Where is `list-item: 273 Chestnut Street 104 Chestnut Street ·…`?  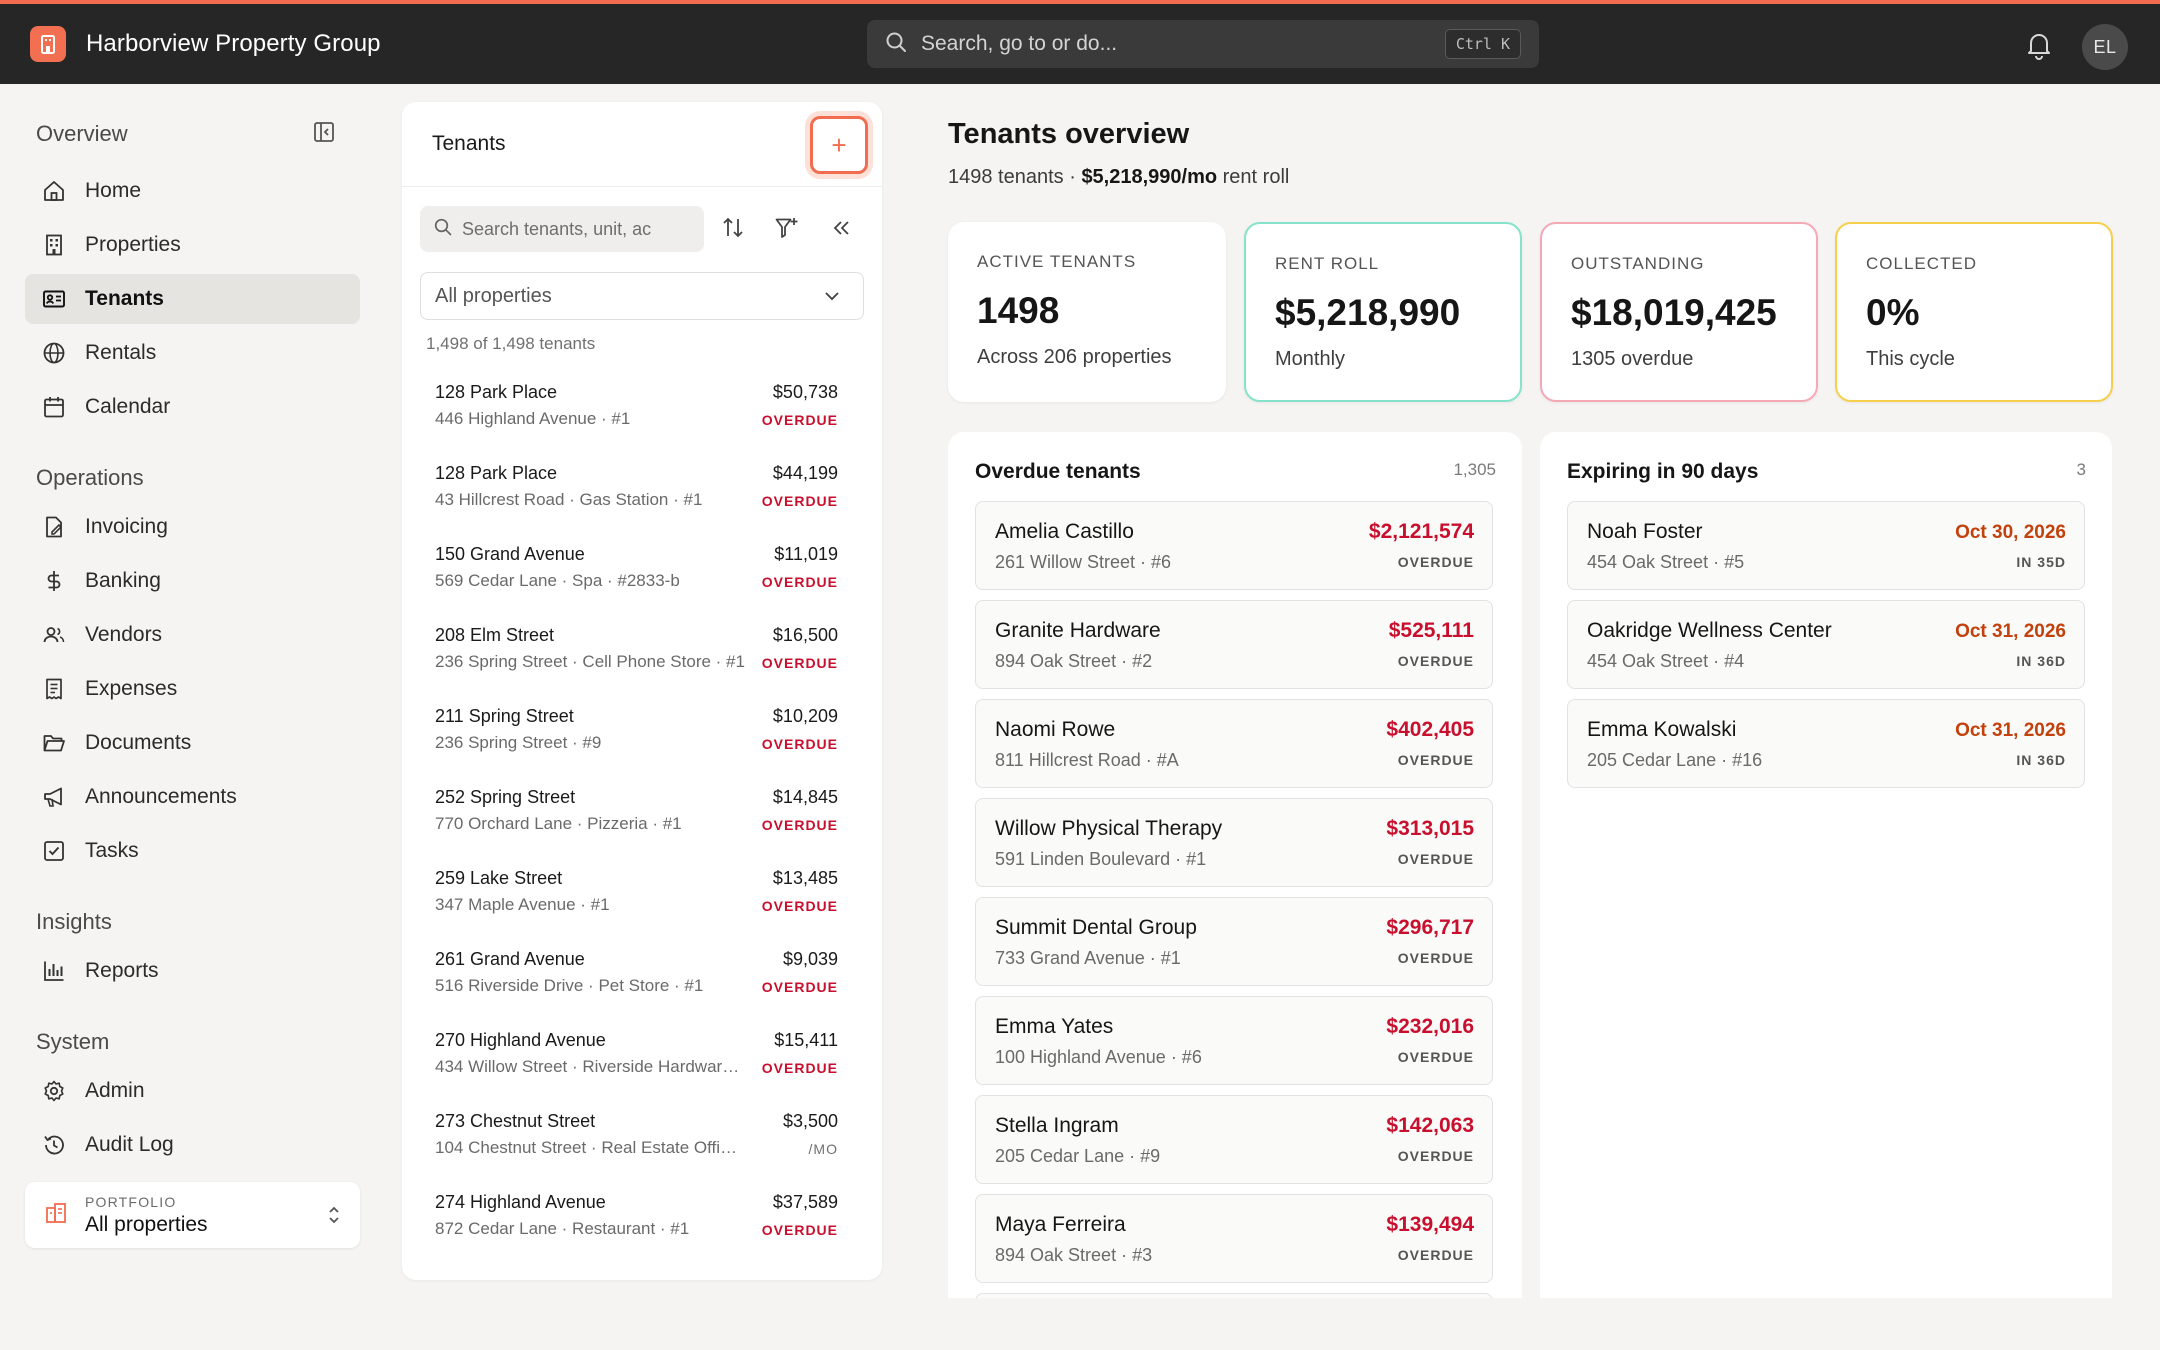 list-item: 273 Chestnut Street 104 Chestnut Street ·… is located at coordinates (642, 1139).